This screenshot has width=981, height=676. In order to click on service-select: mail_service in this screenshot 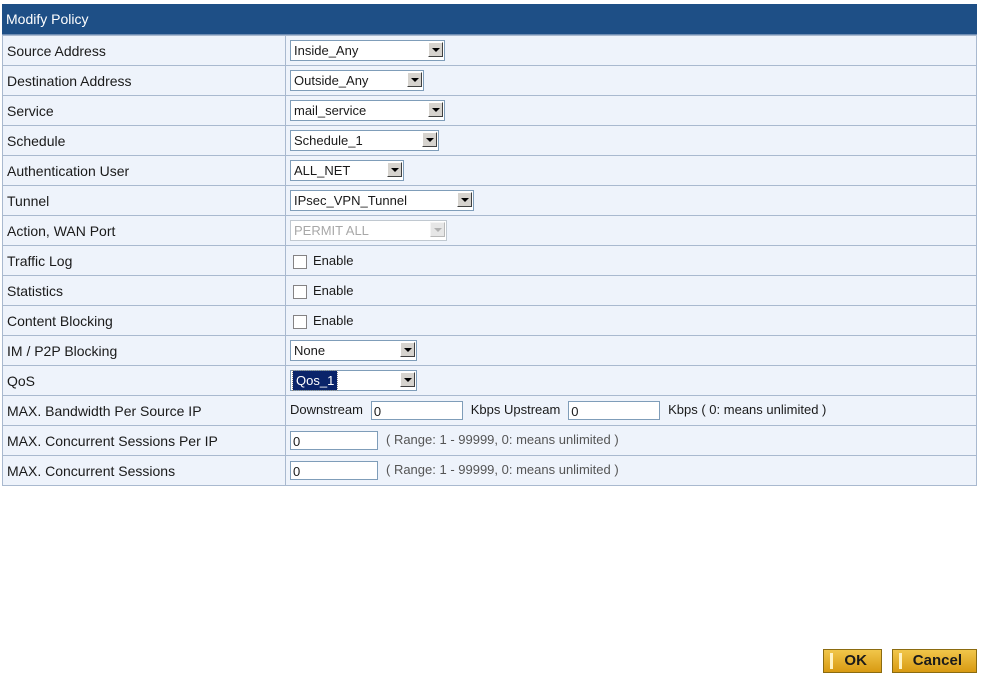, I will do `click(367, 110)`.